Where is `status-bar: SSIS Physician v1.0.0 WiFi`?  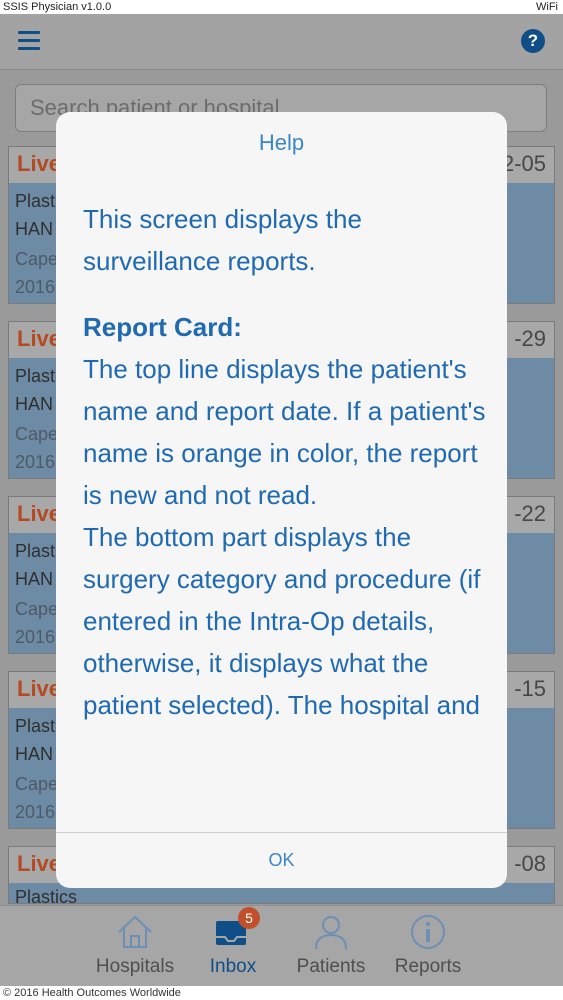 status-bar: SSIS Physician v1.0.0 WiFi is located at coordinates (281, 7).